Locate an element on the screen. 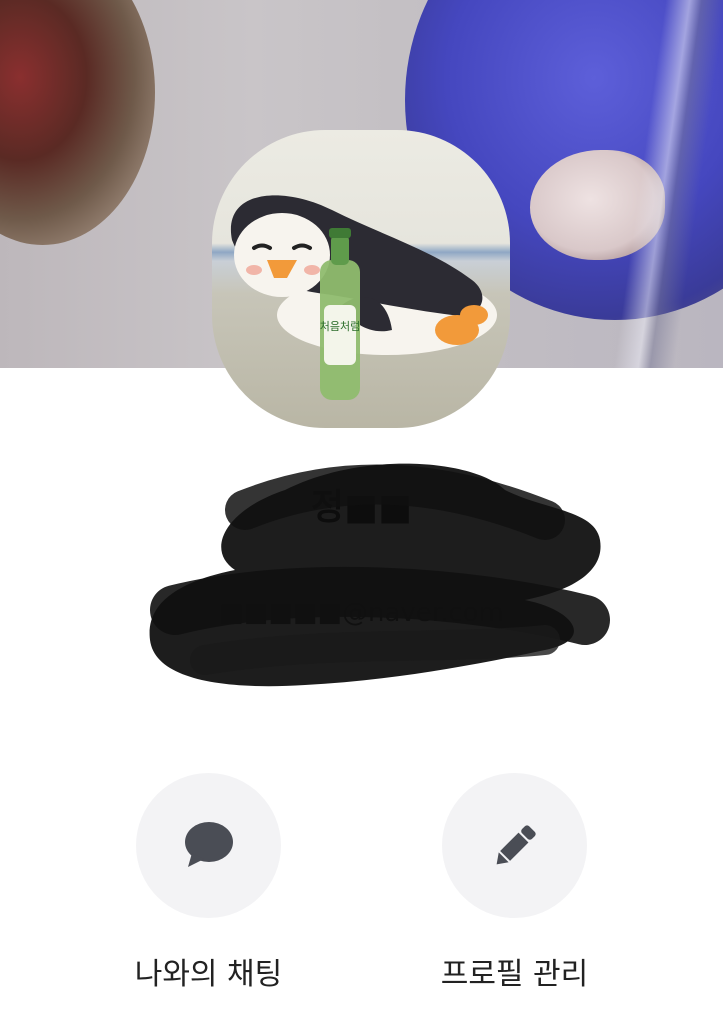 The width and height of the screenshot is (723, 1017). penguin-avatar-image: 처음처럼 is located at coordinates (363, 297).